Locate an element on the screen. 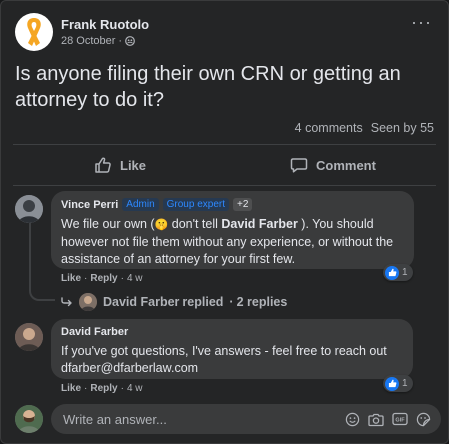 The image size is (449, 444). like-button-label: Like is located at coordinates (133, 165).